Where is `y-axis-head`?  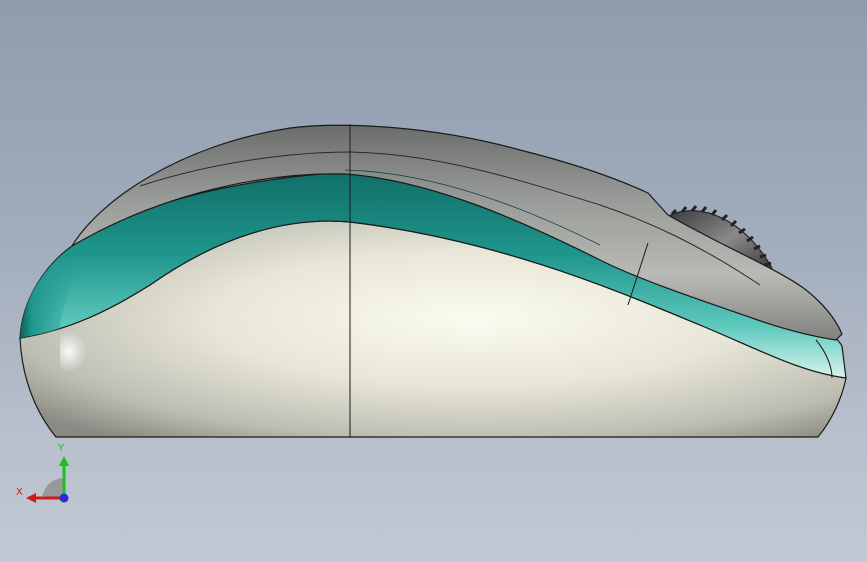 y-axis-head is located at coordinates (64, 461).